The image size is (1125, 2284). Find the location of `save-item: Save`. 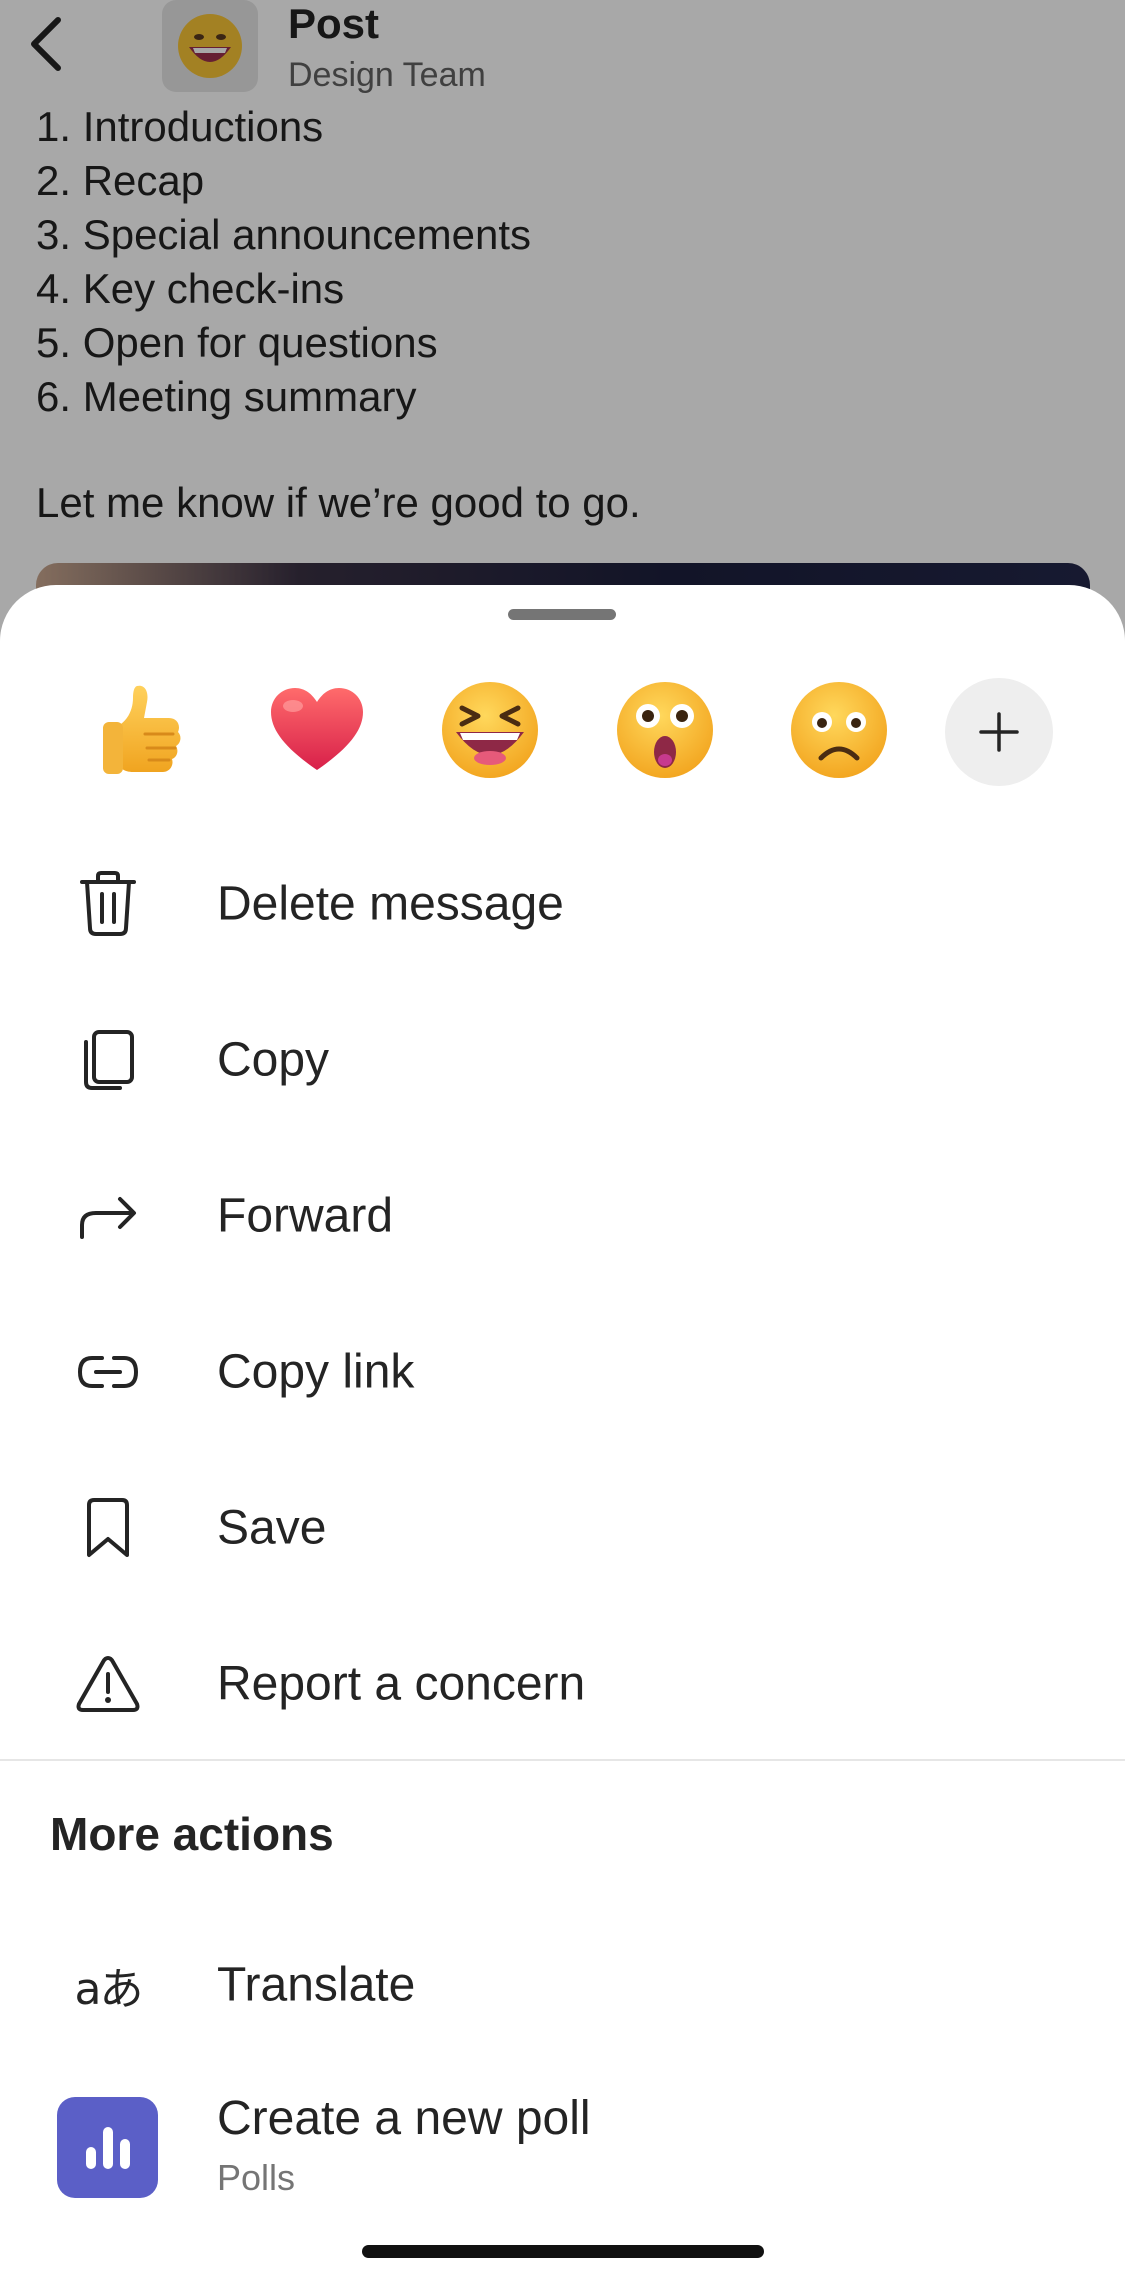

save-item: Save is located at coordinates (562, 1528).